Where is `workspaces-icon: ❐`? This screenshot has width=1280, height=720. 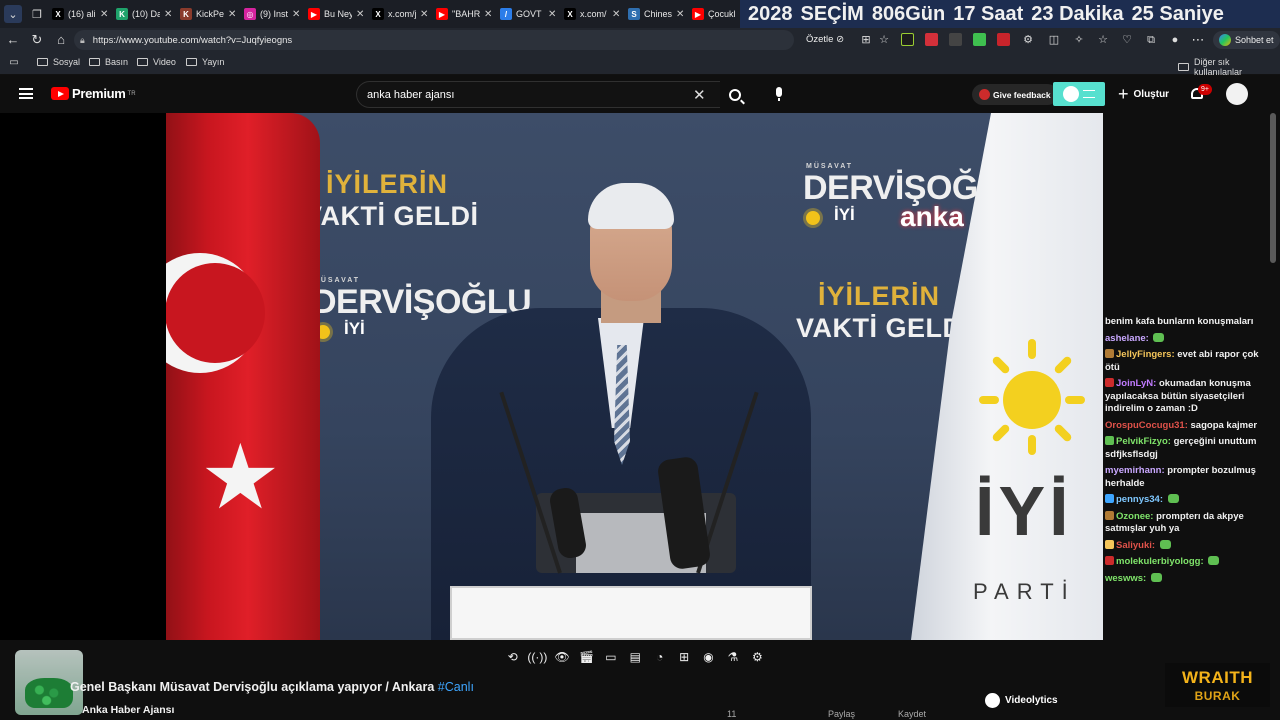
workspaces-icon: ❐ is located at coordinates (37, 14).